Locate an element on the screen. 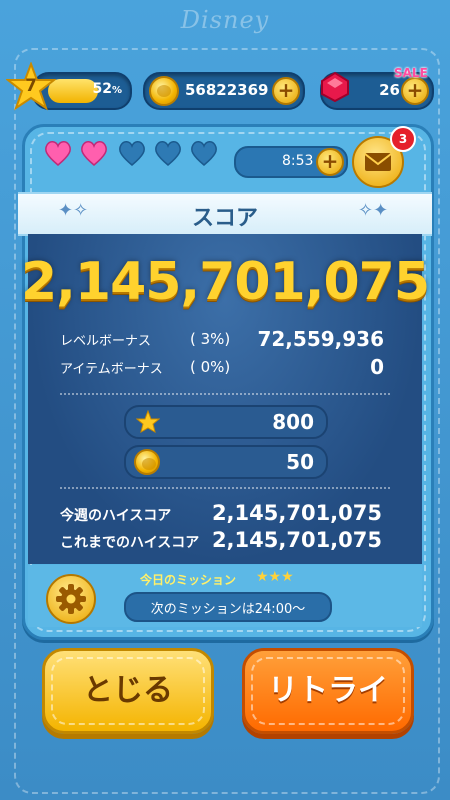 The height and width of the screenshot is (800, 450). coin-counter: 56822369 + is located at coordinates (224, 91).